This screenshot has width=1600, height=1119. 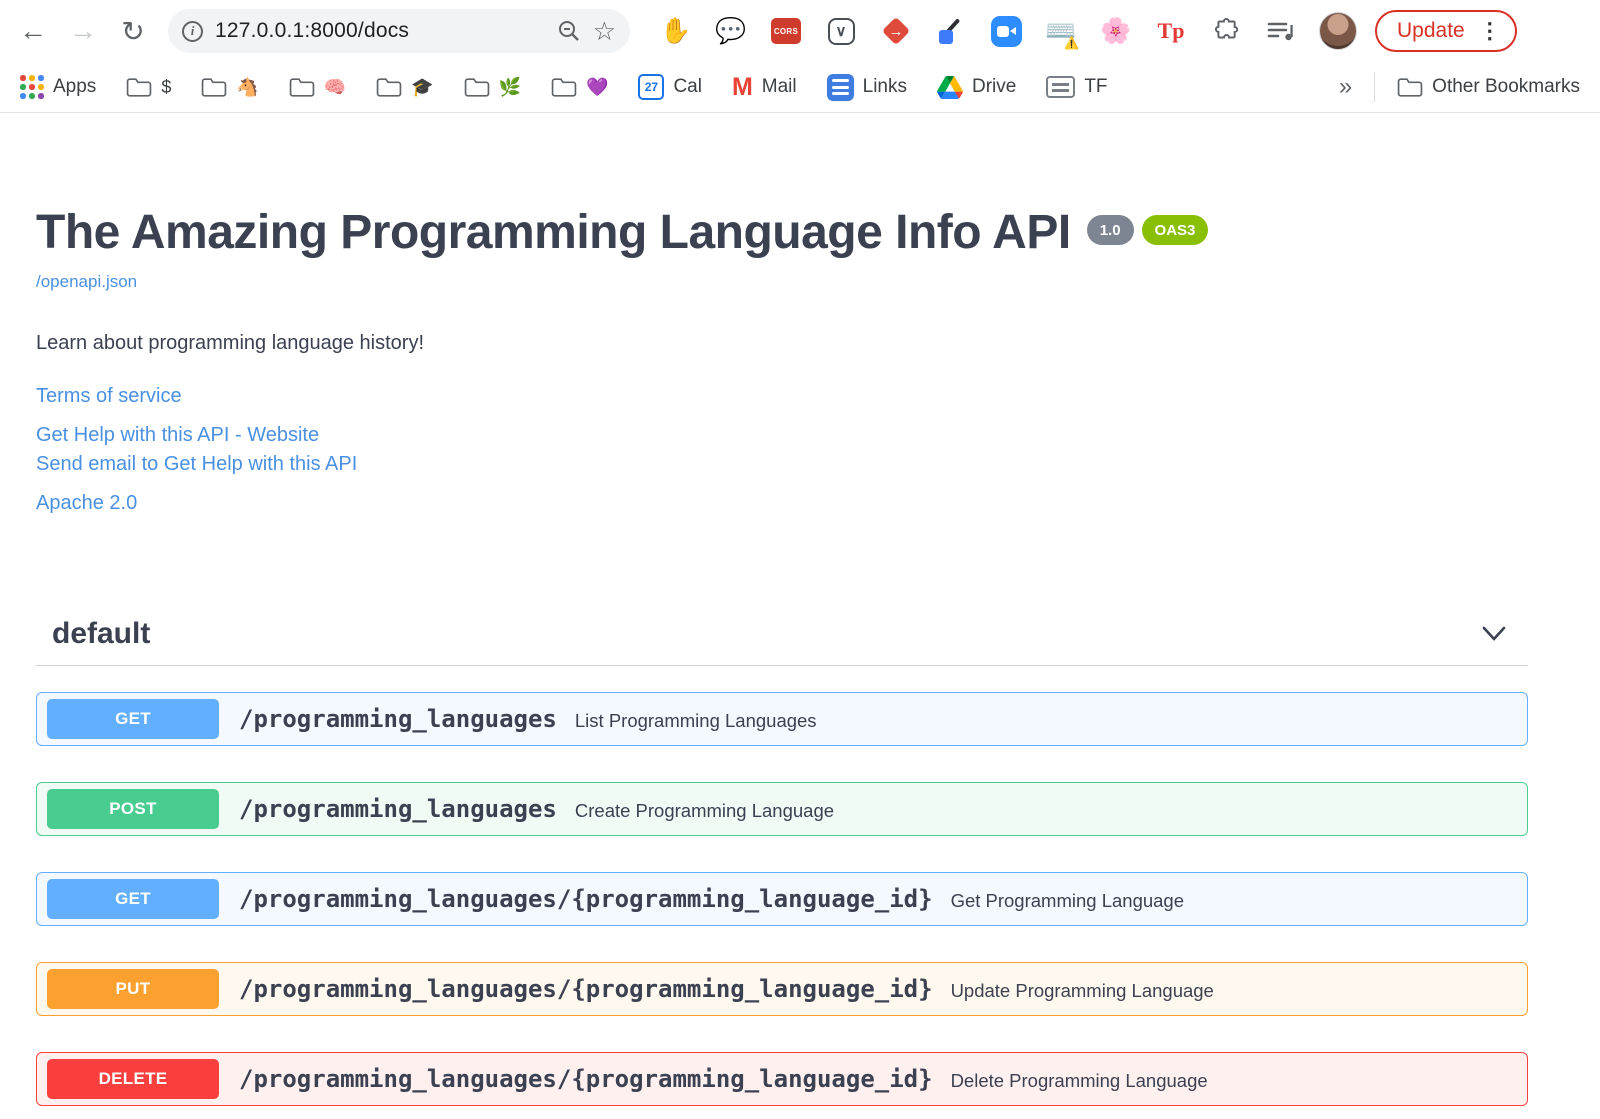 I want to click on cors-extension-icon: CORS, so click(x=786, y=31).